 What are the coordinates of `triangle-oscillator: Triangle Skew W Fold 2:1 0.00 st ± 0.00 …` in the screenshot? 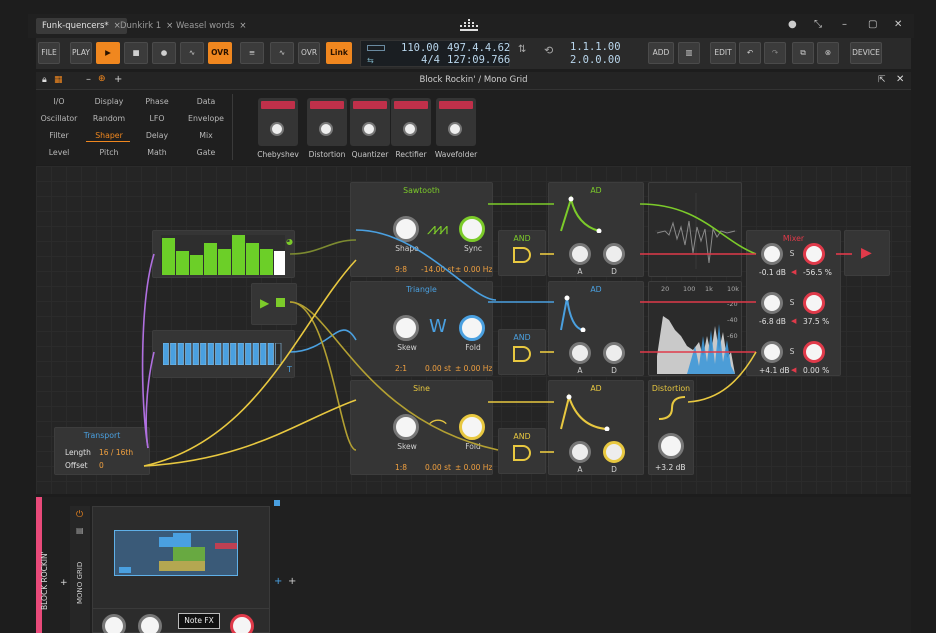 It's located at (421, 328).